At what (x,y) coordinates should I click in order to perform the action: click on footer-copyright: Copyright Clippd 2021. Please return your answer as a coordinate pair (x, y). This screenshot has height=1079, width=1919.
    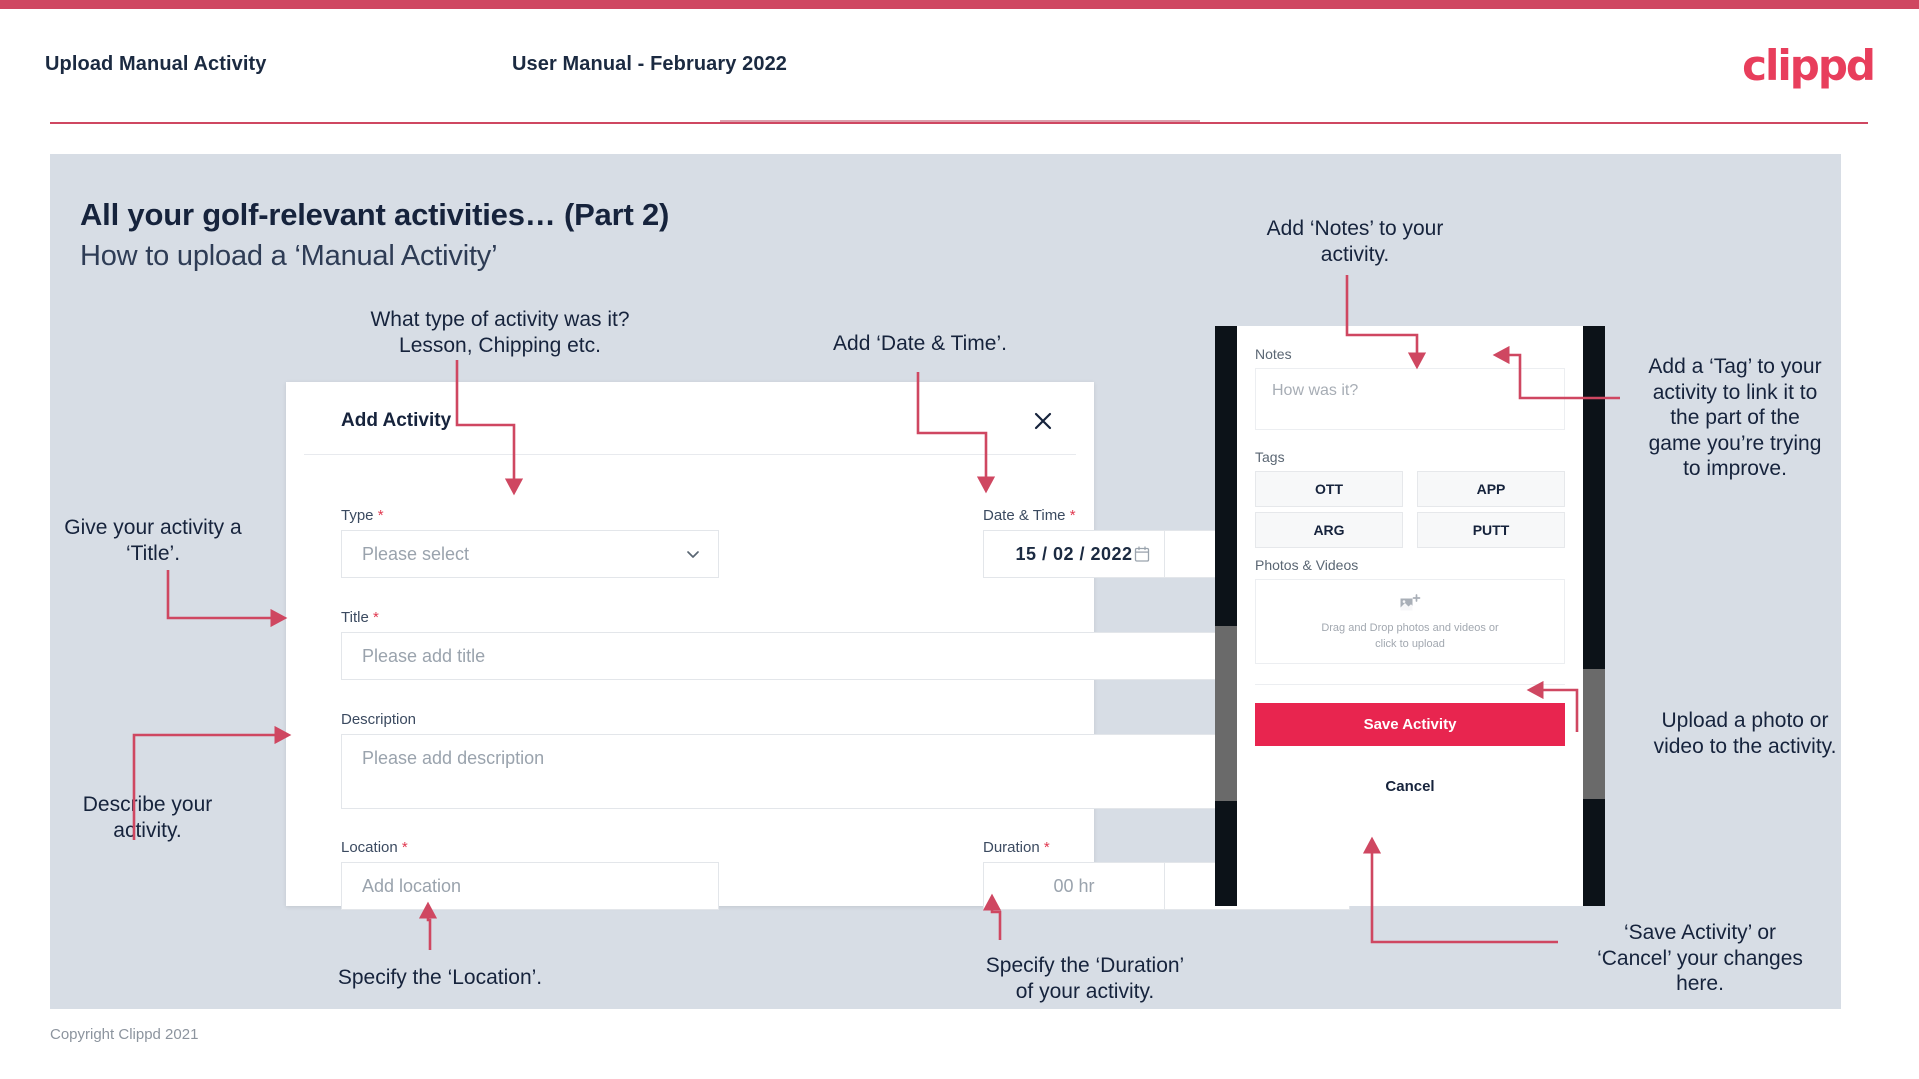
    Looking at the image, I should click on (124, 1034).